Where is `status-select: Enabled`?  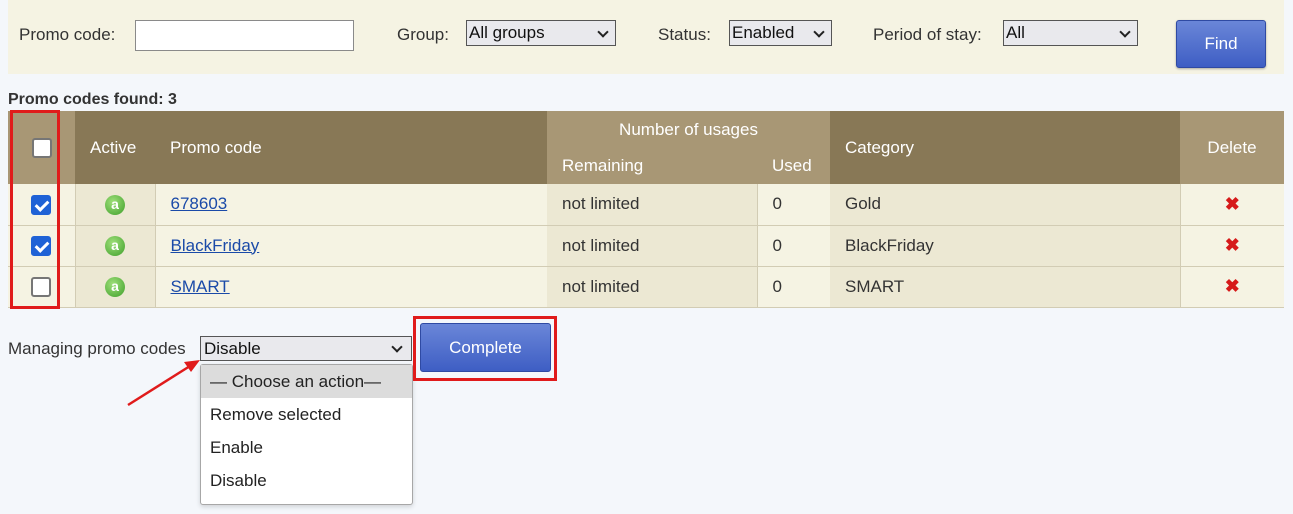 status-select: Enabled is located at coordinates (780, 33).